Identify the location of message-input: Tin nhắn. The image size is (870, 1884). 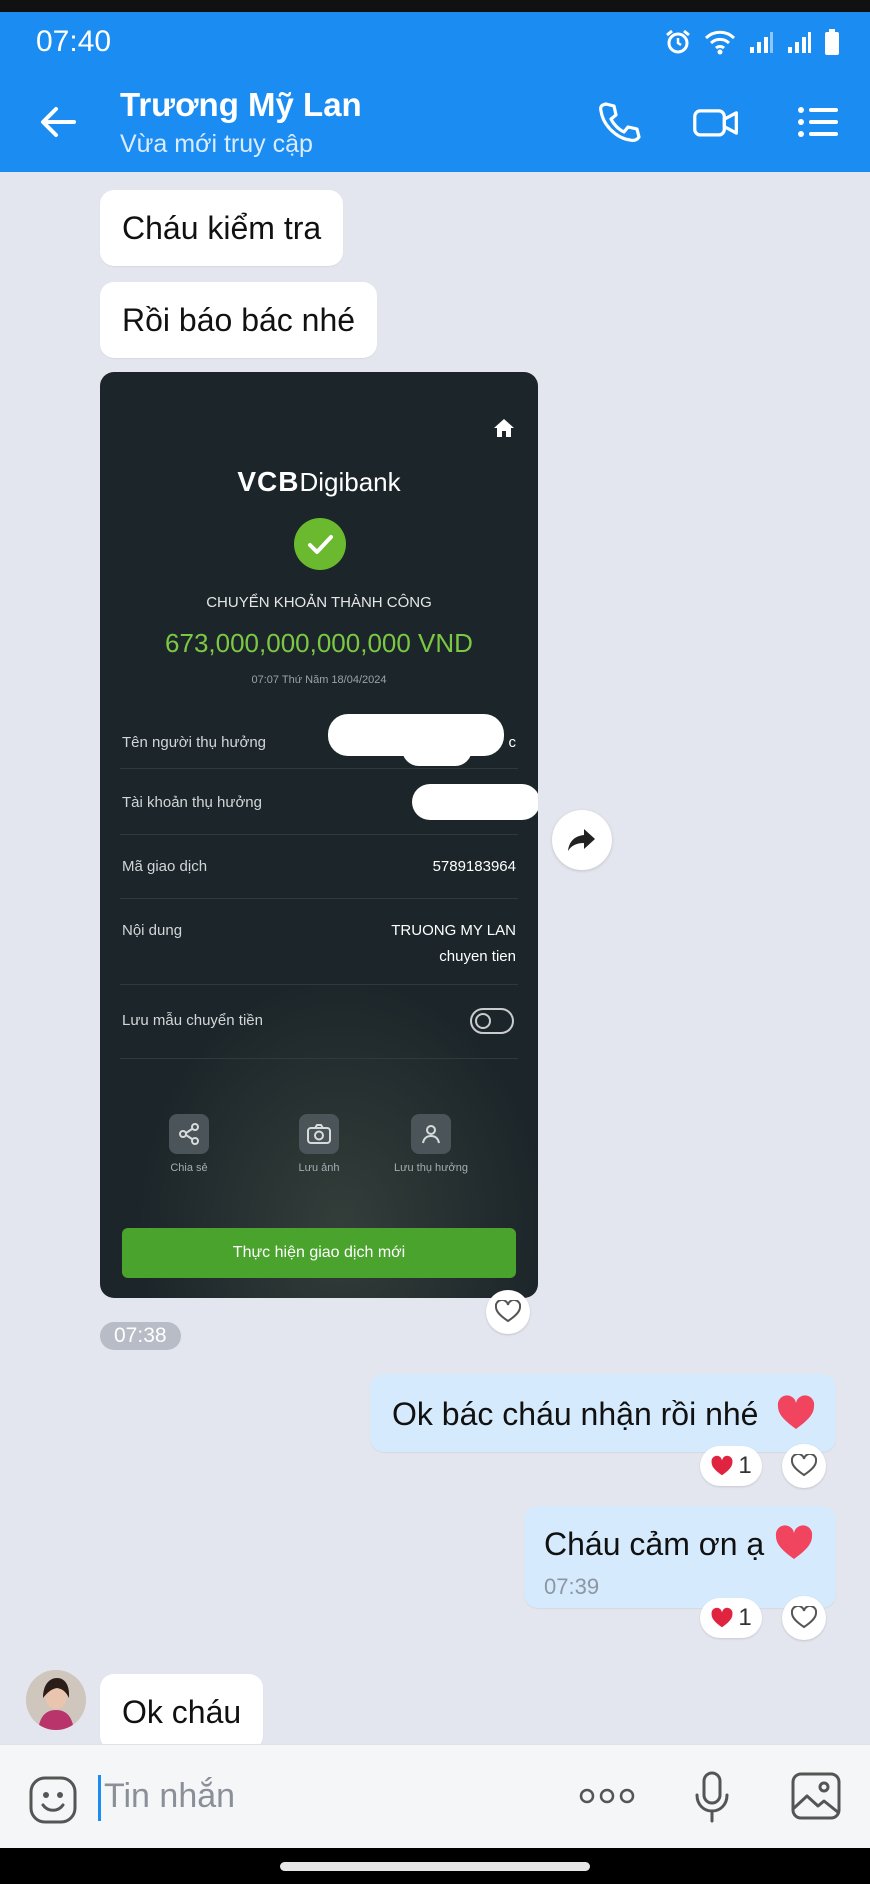
(169, 1796).